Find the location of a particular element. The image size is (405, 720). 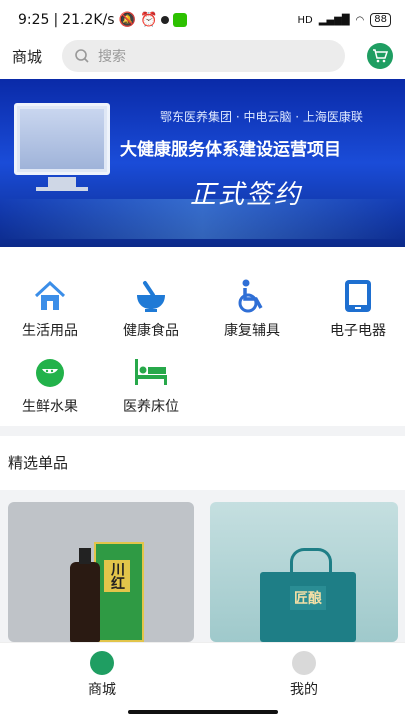

search-placeholder: 搜索 is located at coordinates (112, 57).